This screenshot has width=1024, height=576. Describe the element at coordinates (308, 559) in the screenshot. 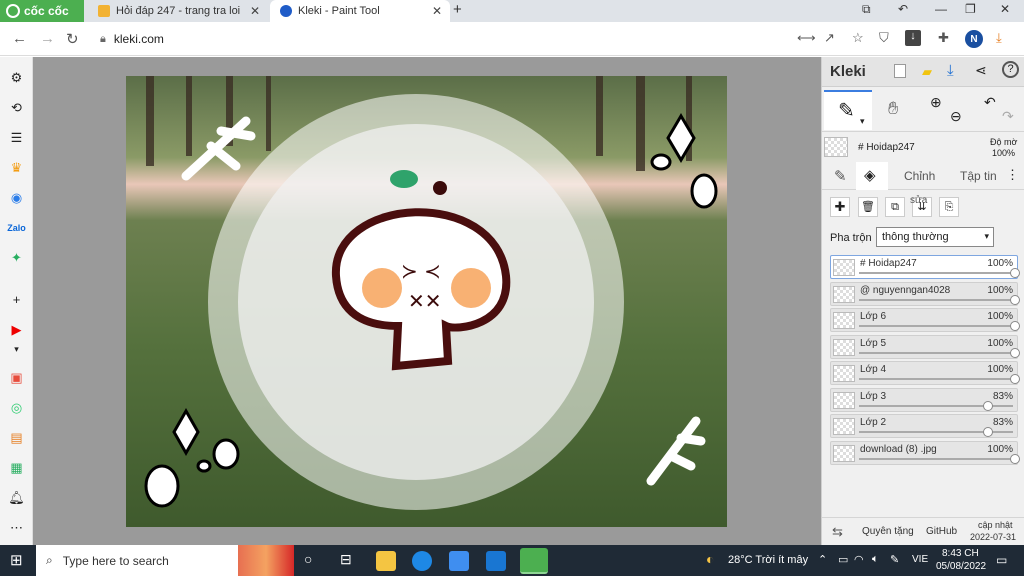

I see `task-view-icon: ○` at that location.